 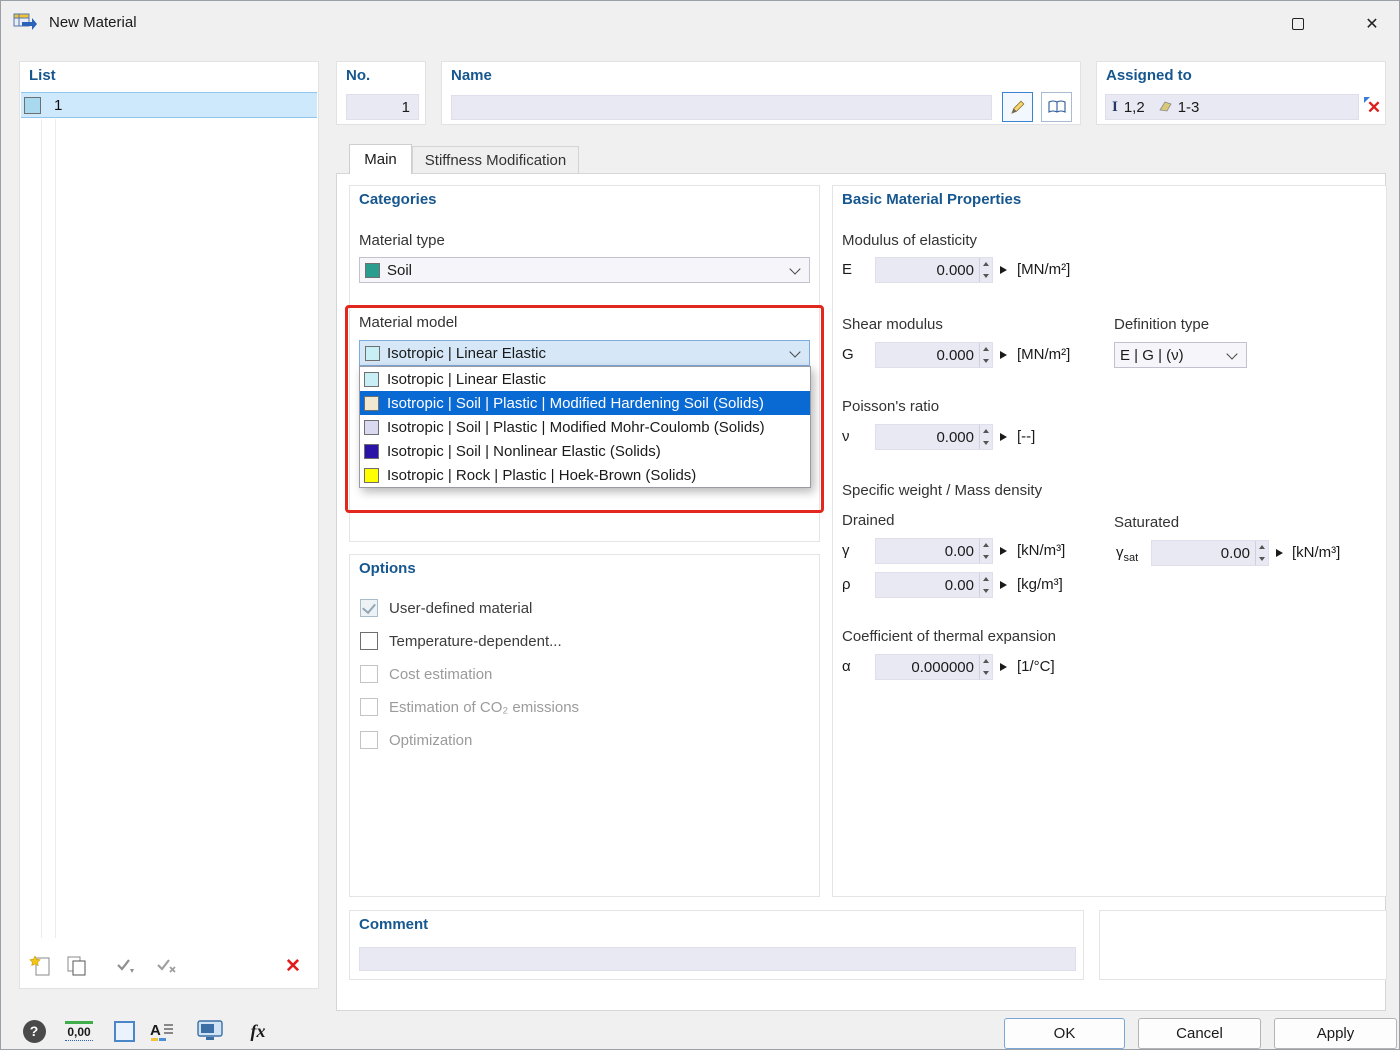 I want to click on poisson-group-label: Poisson's ratio, so click(x=891, y=406).